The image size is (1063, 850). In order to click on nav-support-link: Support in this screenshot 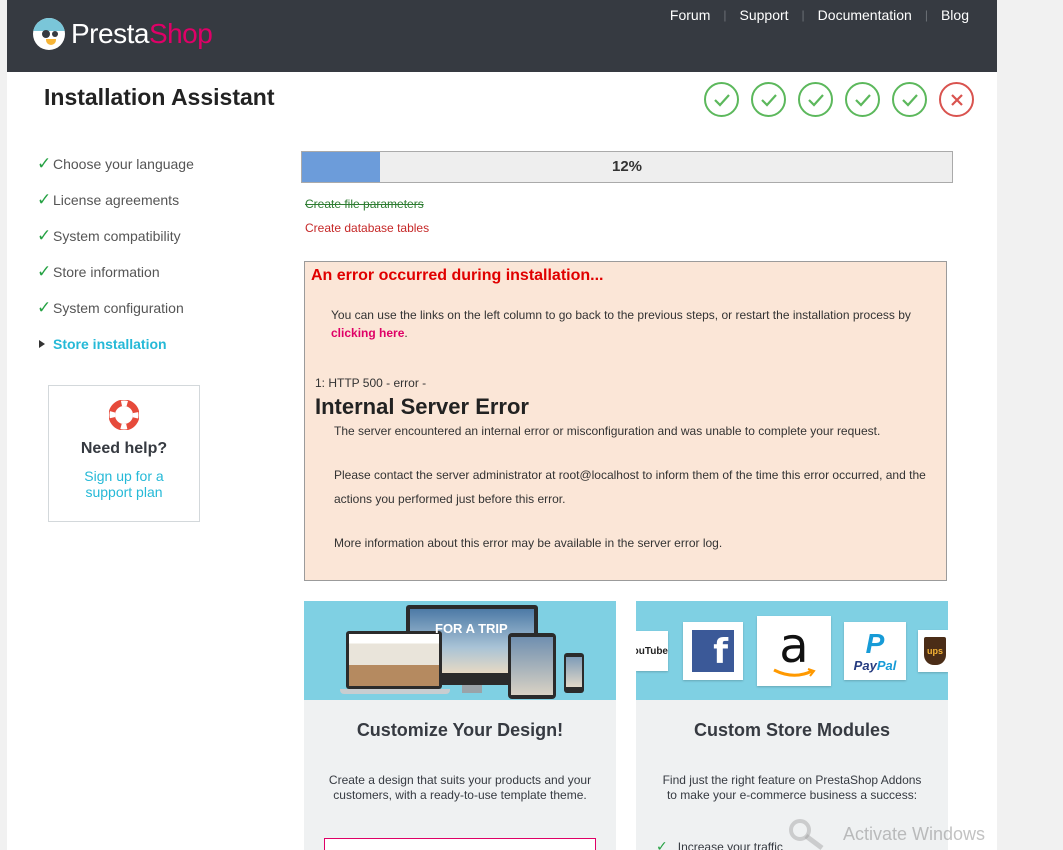, I will do `click(764, 15)`.